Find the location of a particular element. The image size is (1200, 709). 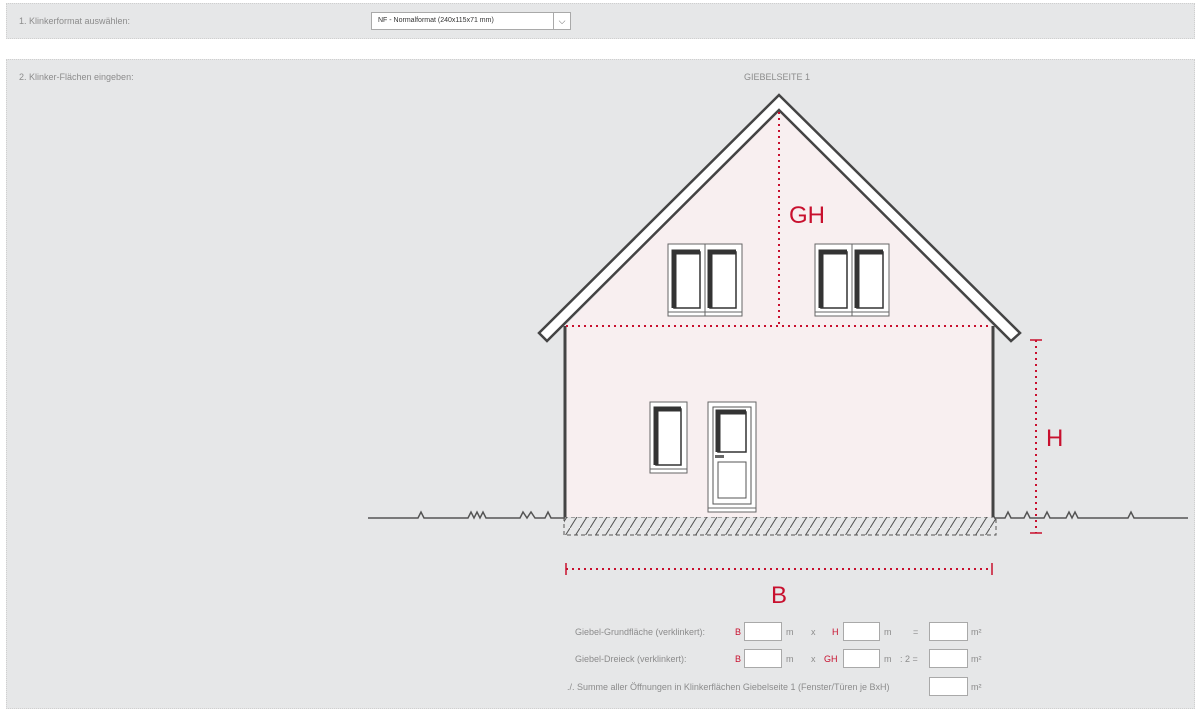

upper-right-window is located at coordinates (852, 280).